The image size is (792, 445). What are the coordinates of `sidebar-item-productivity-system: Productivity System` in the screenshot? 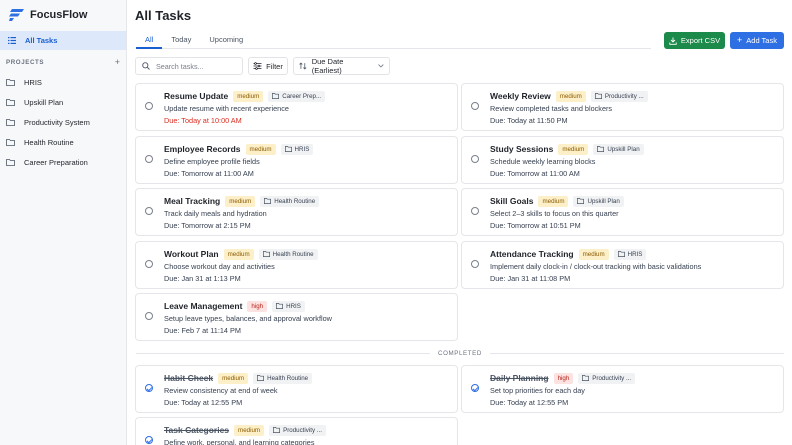 It's located at (48, 123).